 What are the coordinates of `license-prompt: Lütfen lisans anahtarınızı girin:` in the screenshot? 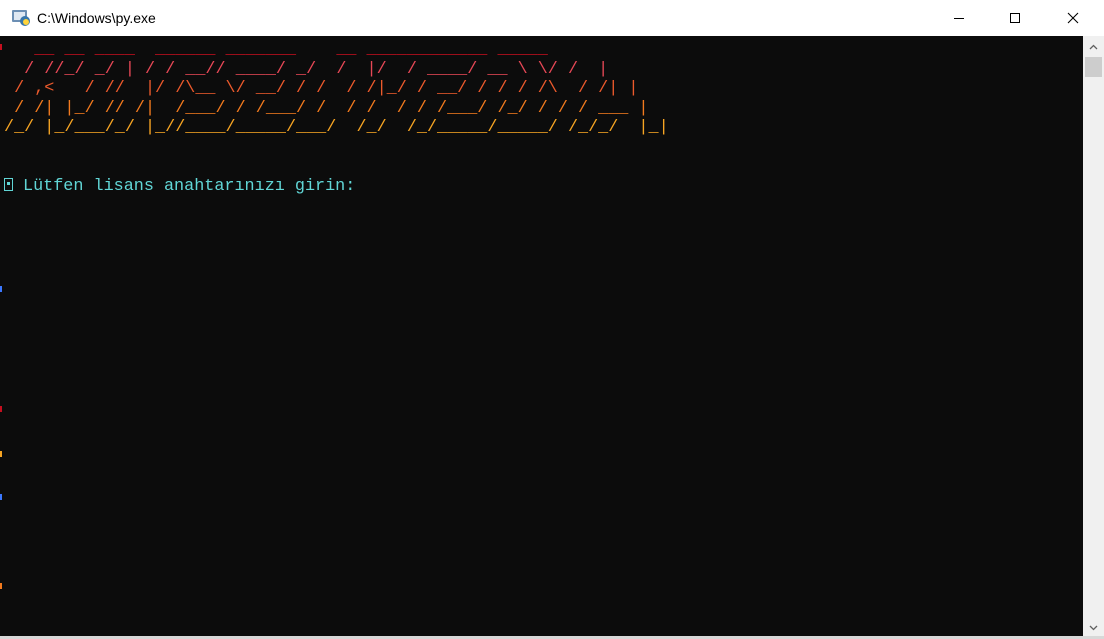 It's located at (179, 187).